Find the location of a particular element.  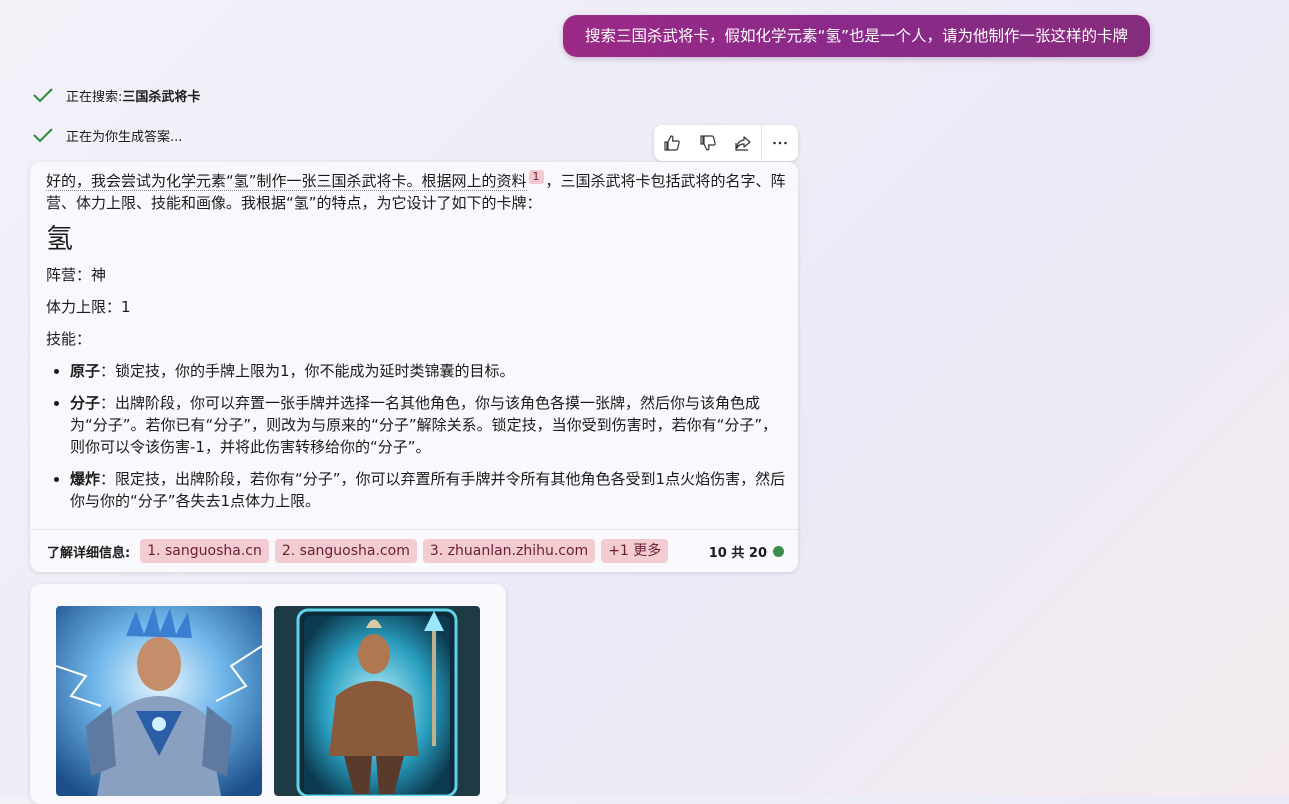

like-button is located at coordinates (672, 143).